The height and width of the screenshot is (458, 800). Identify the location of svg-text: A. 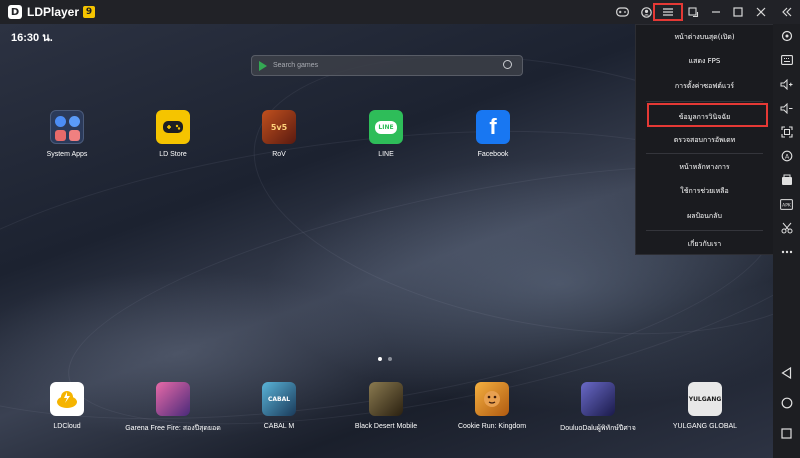
(786, 156).